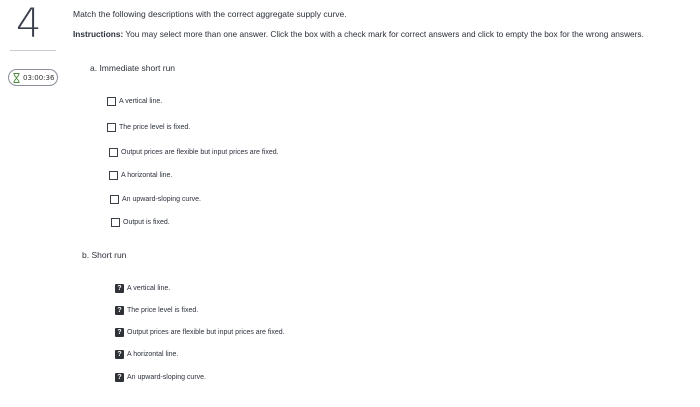 Image resolution: width=700 pixels, height=407 pixels. I want to click on part_a-option: A vertical line., so click(134, 101).